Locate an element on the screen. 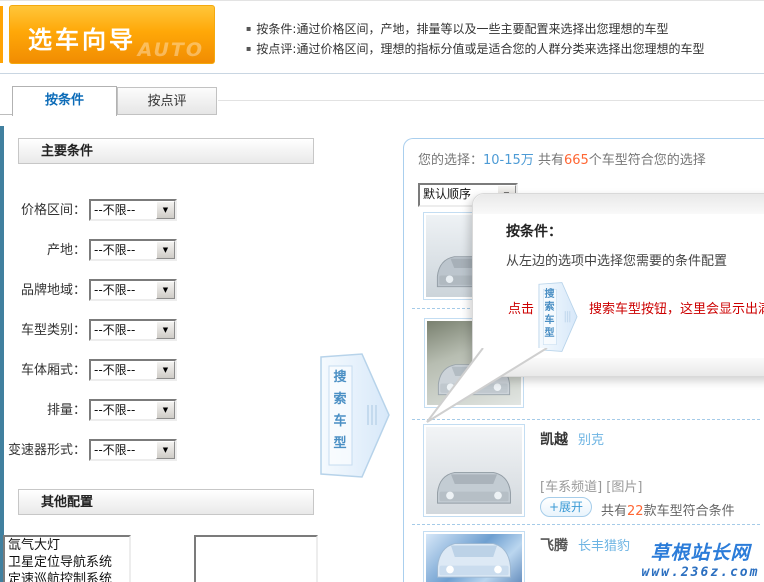 This screenshot has width=764, height=582. origin-select: --不限-- ▼ is located at coordinates (133, 250).